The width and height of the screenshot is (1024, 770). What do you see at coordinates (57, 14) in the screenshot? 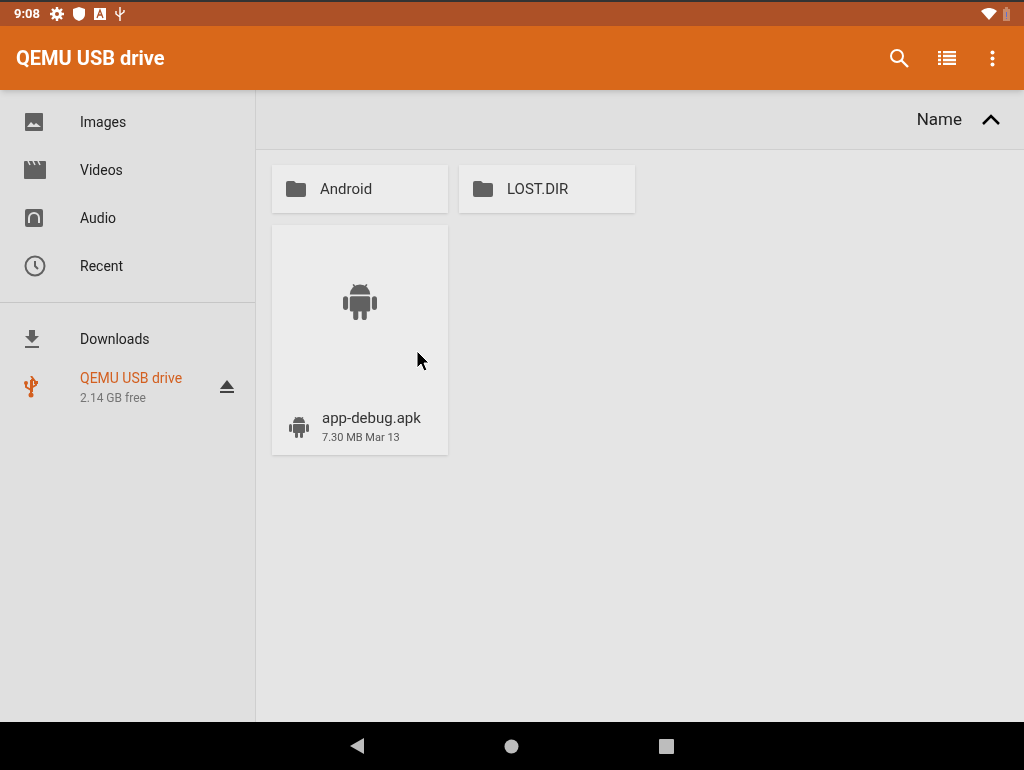
I see `gear-icon` at bounding box center [57, 14].